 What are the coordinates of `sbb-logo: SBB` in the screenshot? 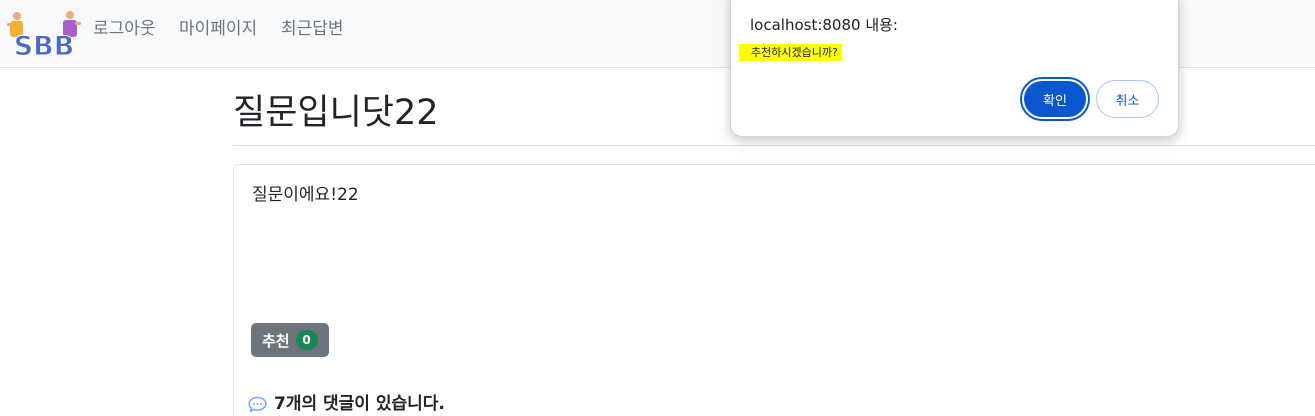 It's located at (44, 33).